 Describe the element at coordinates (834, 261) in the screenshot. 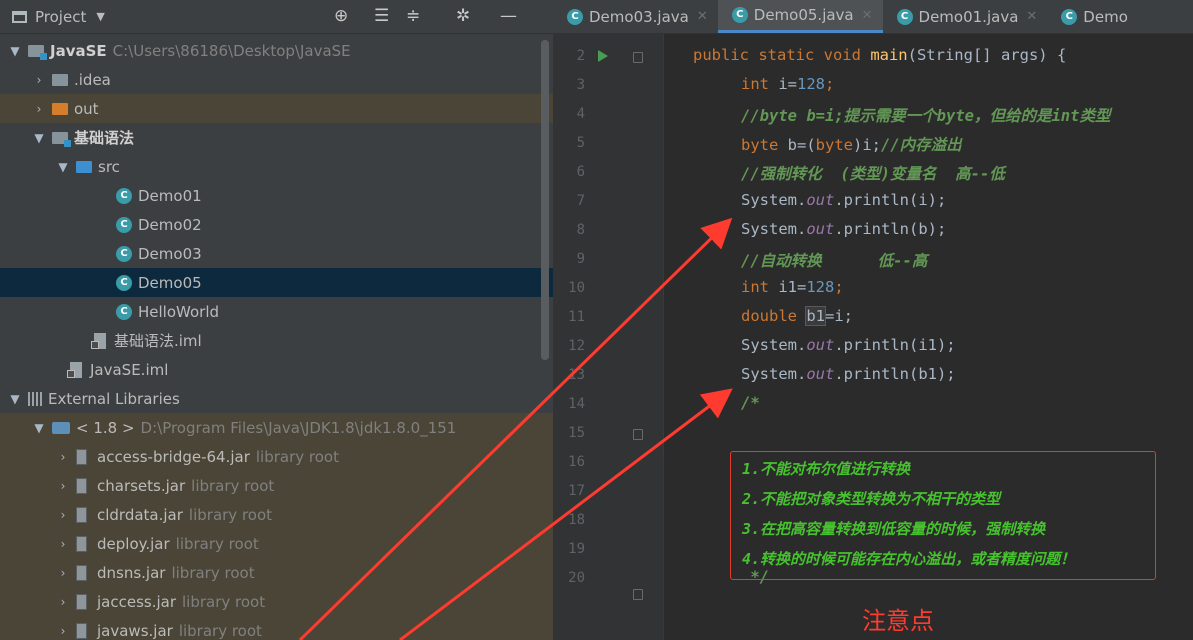

I see `code-comment: //自动转换 低--高` at that location.